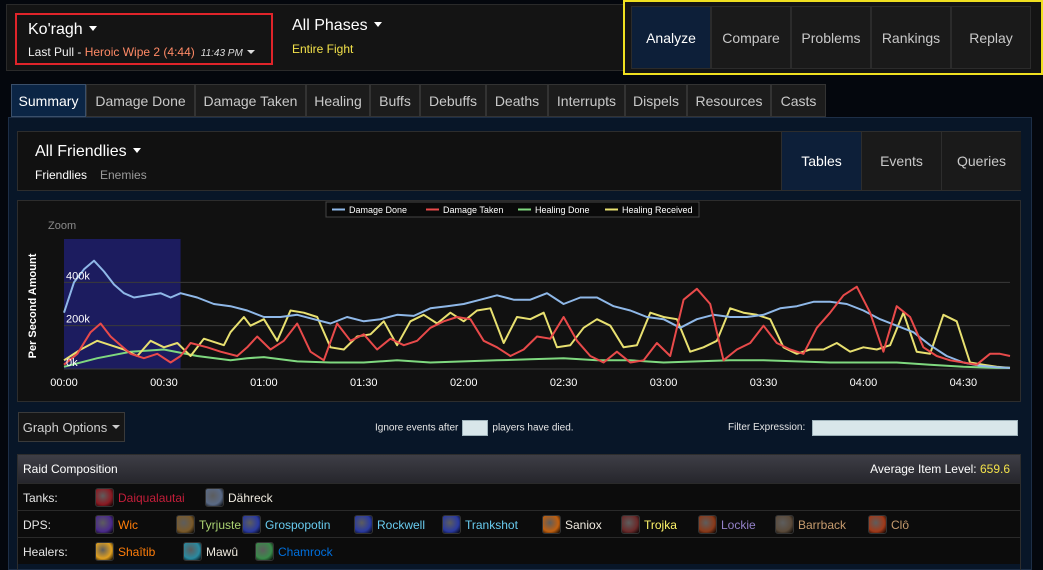  What do you see at coordinates (104, 497) in the screenshot?
I see `death-knight-icon` at bounding box center [104, 497].